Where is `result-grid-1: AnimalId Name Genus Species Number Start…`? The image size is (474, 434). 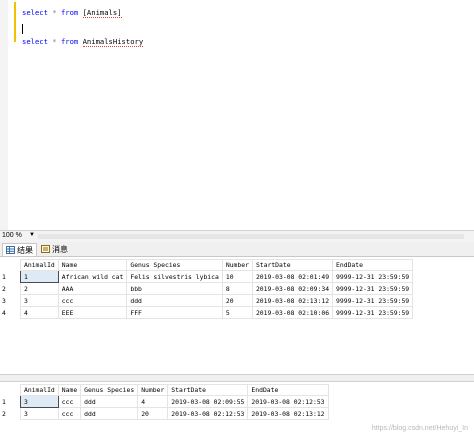
result-grid-1: AnimalId Name Genus Species Number Start… is located at coordinates (207, 289).